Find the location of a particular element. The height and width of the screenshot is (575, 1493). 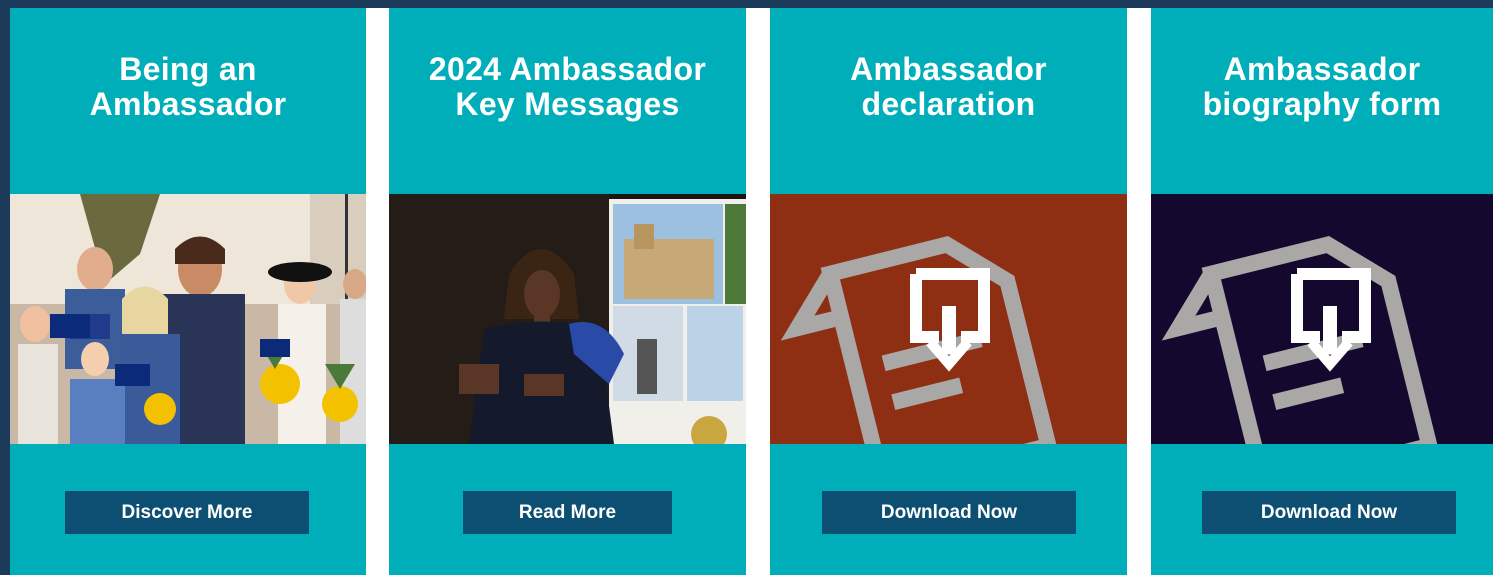

card-title-line: biography form is located at coordinates (1322, 104).